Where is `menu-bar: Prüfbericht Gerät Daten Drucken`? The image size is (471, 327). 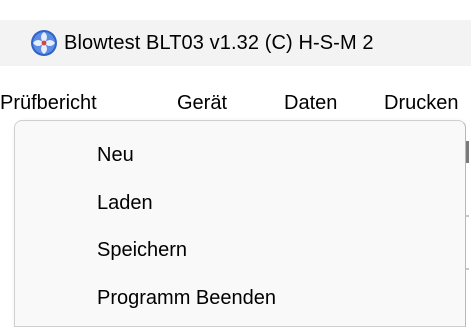 menu-bar: Prüfbericht Gerät Daten Drucken is located at coordinates (235, 103).